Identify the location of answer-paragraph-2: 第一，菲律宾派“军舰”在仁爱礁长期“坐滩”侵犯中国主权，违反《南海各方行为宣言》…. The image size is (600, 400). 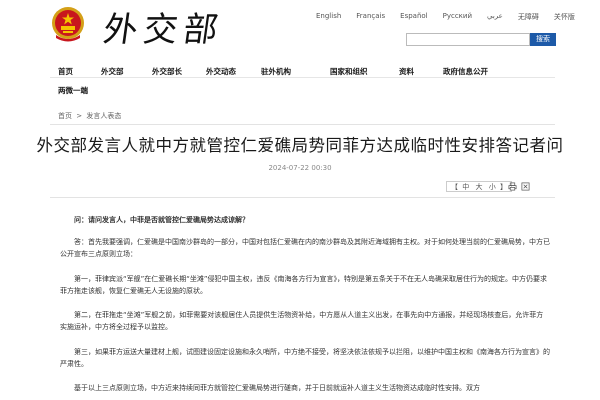
(304, 284).